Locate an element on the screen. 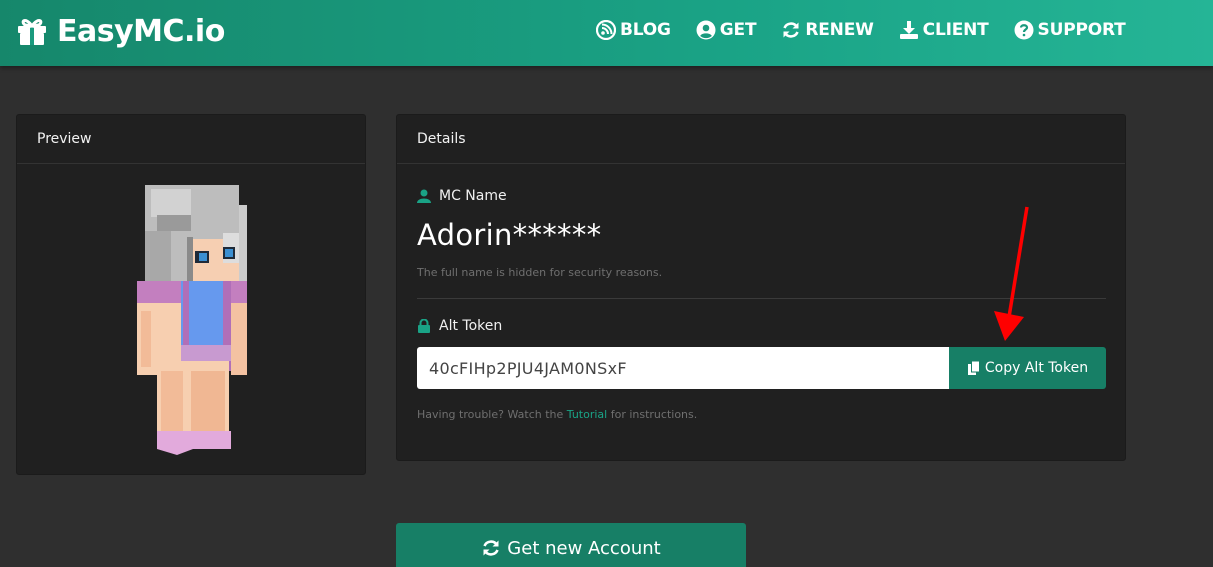 The image size is (1213, 567). get-new-account-button: Get new Account is located at coordinates (571, 545).